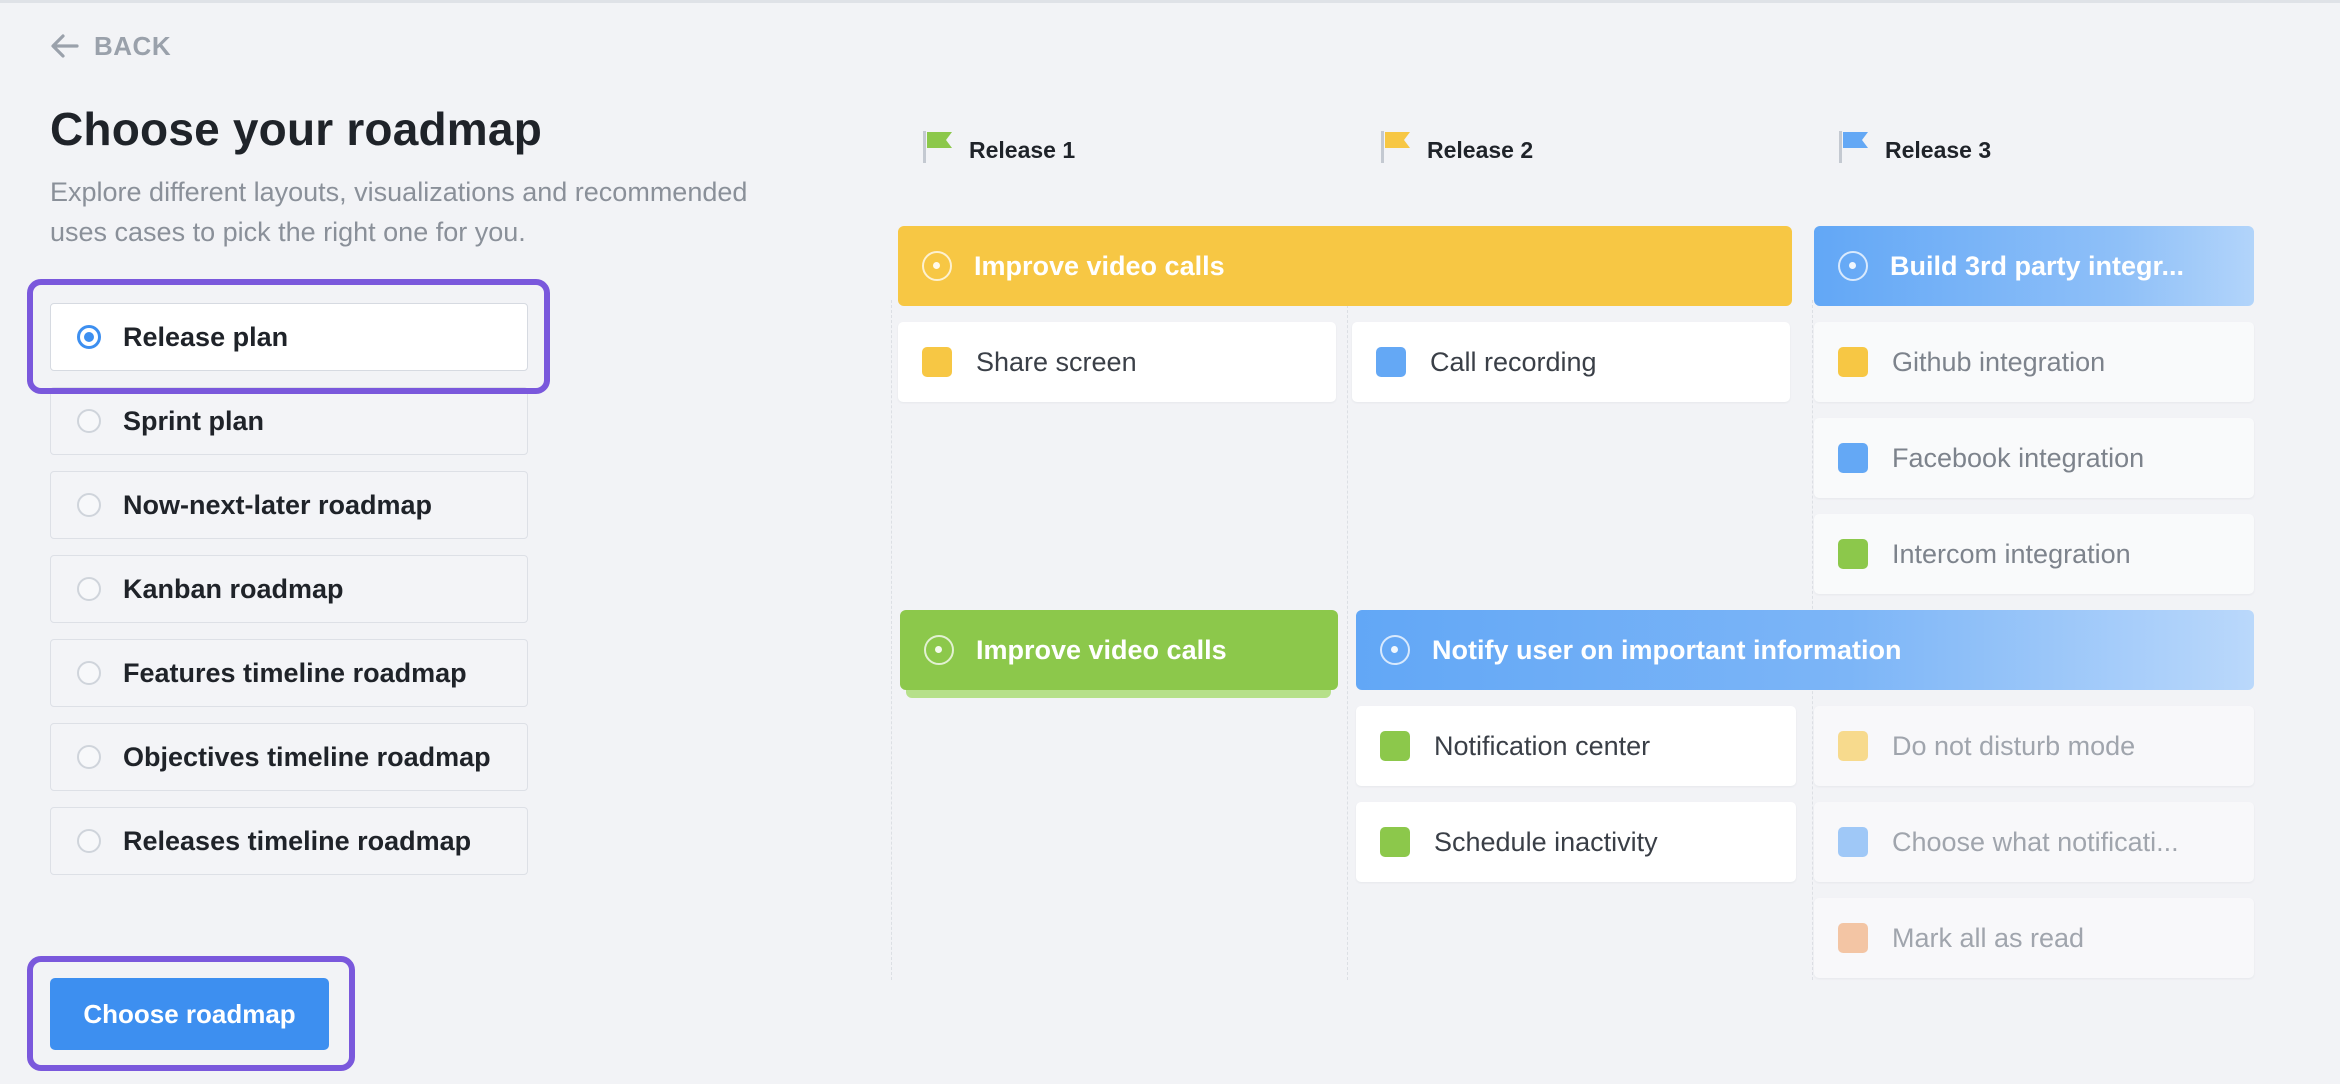 This screenshot has width=2340, height=1084. I want to click on option-label: Release plan, so click(206, 336).